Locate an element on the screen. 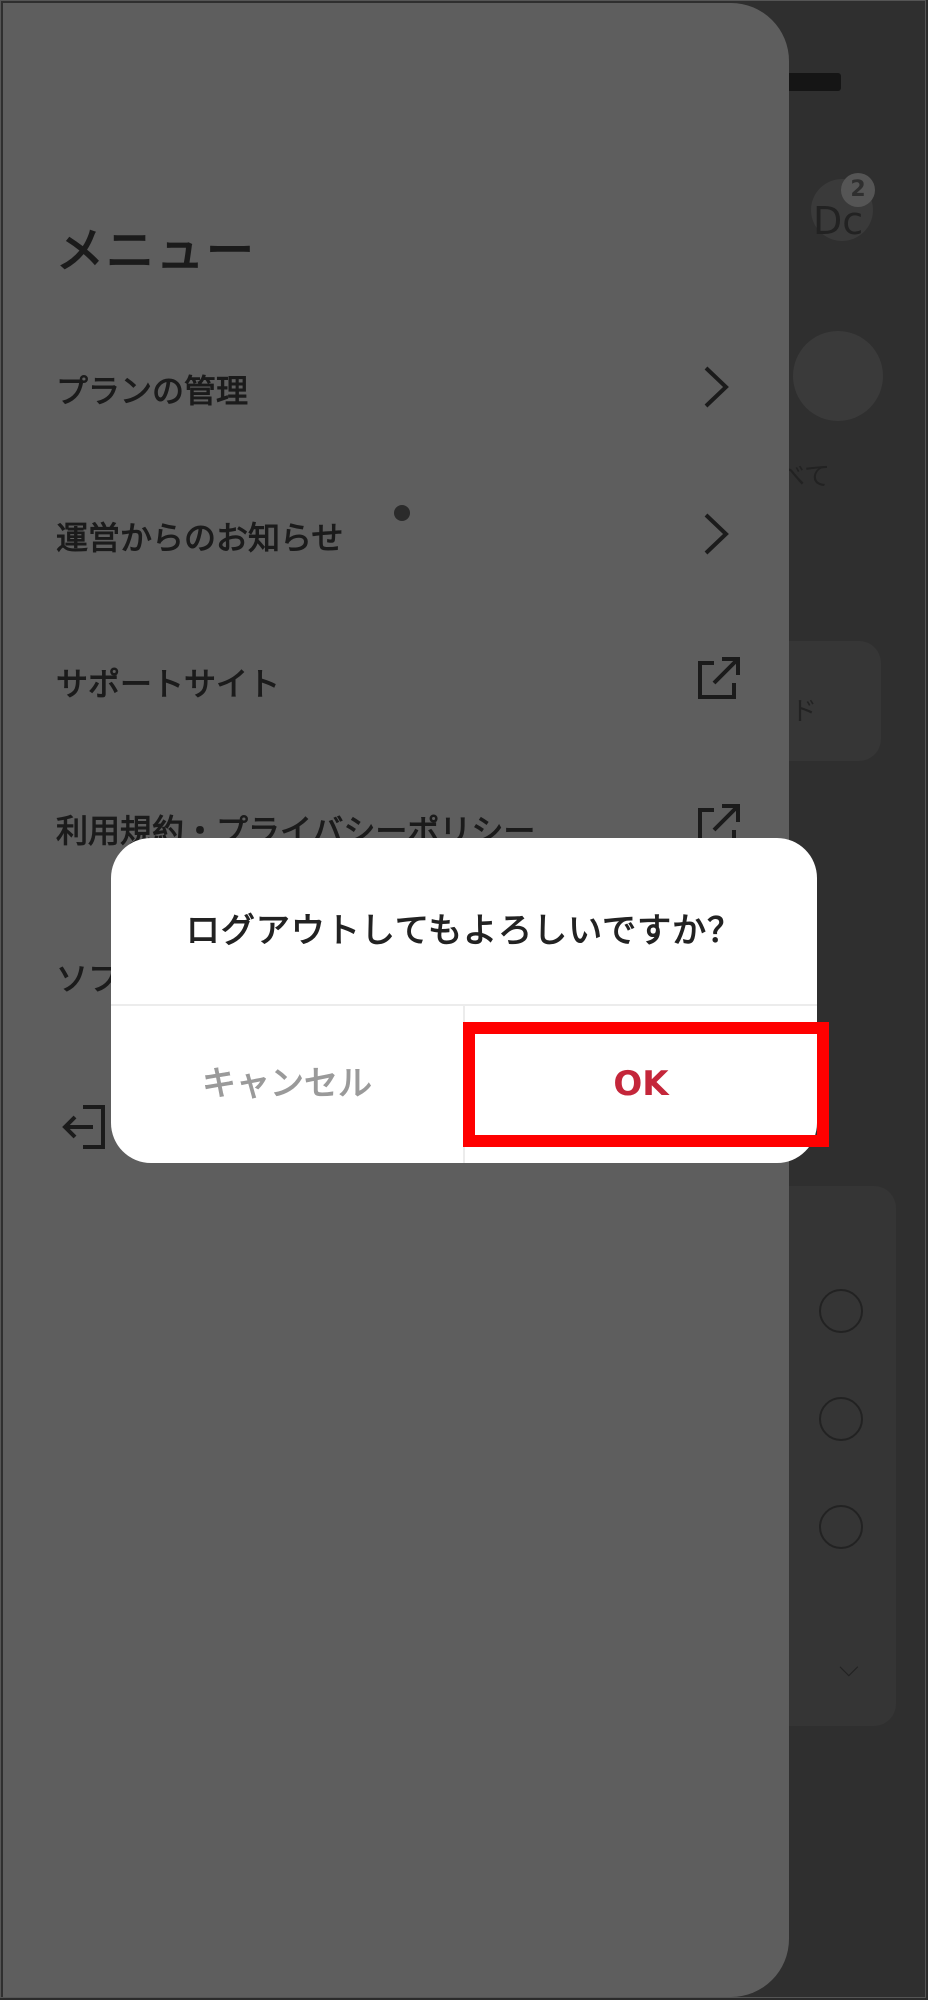  notification-badge: 2 is located at coordinates (858, 190).